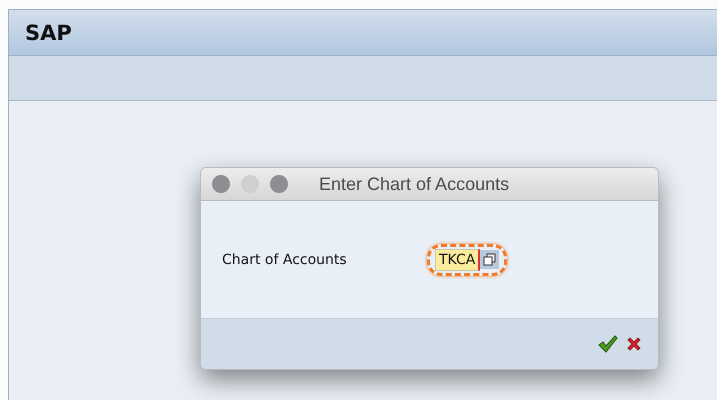 This screenshot has width=717, height=400. I want to click on checkmark-icon, so click(608, 344).